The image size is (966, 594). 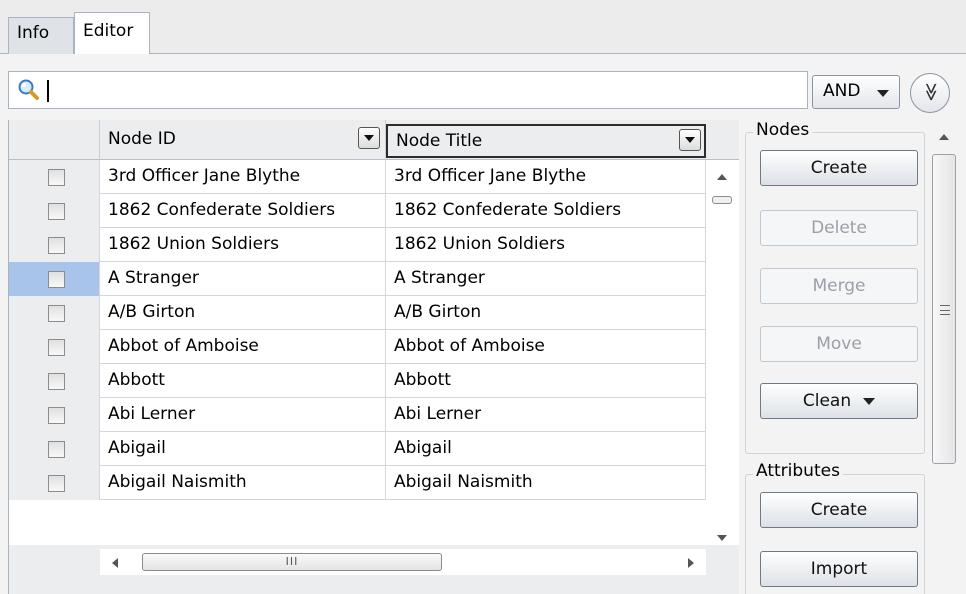 What do you see at coordinates (243, 483) in the screenshot?
I see `node-id-cell: Abigail Naismith` at bounding box center [243, 483].